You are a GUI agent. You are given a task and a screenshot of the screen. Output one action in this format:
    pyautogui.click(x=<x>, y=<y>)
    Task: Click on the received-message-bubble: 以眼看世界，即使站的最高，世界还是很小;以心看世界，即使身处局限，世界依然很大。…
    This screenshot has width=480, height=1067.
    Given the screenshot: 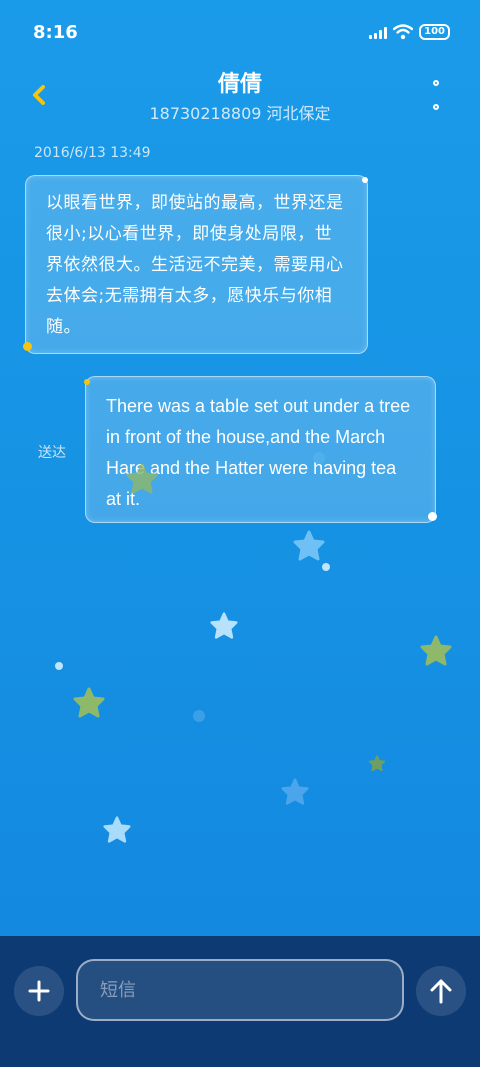 What is the action you would take?
    pyautogui.click(x=196, y=264)
    